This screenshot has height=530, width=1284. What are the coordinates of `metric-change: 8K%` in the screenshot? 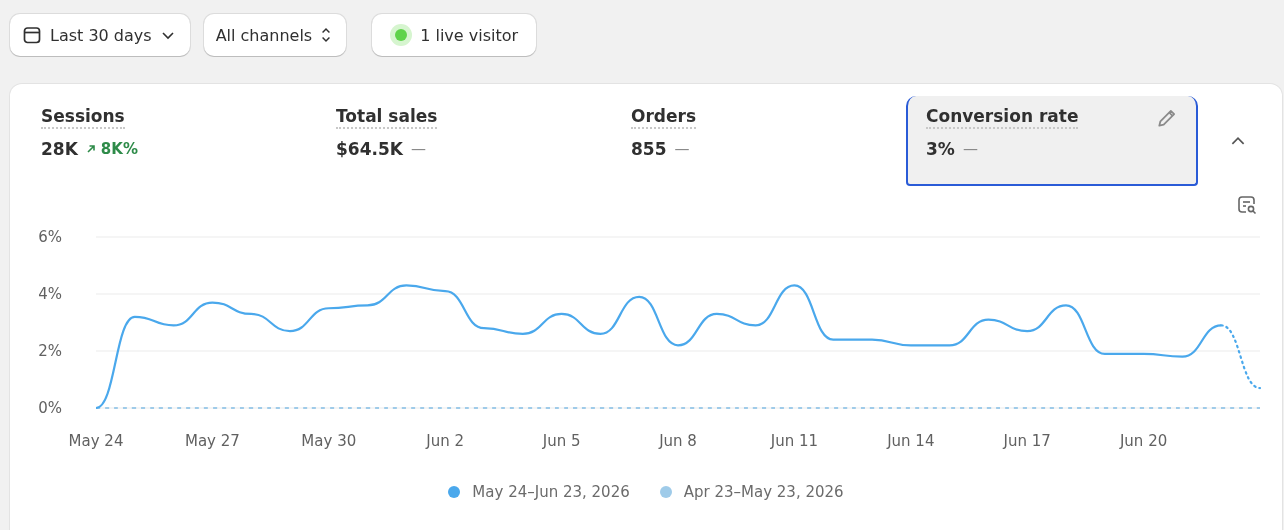 It's located at (119, 149).